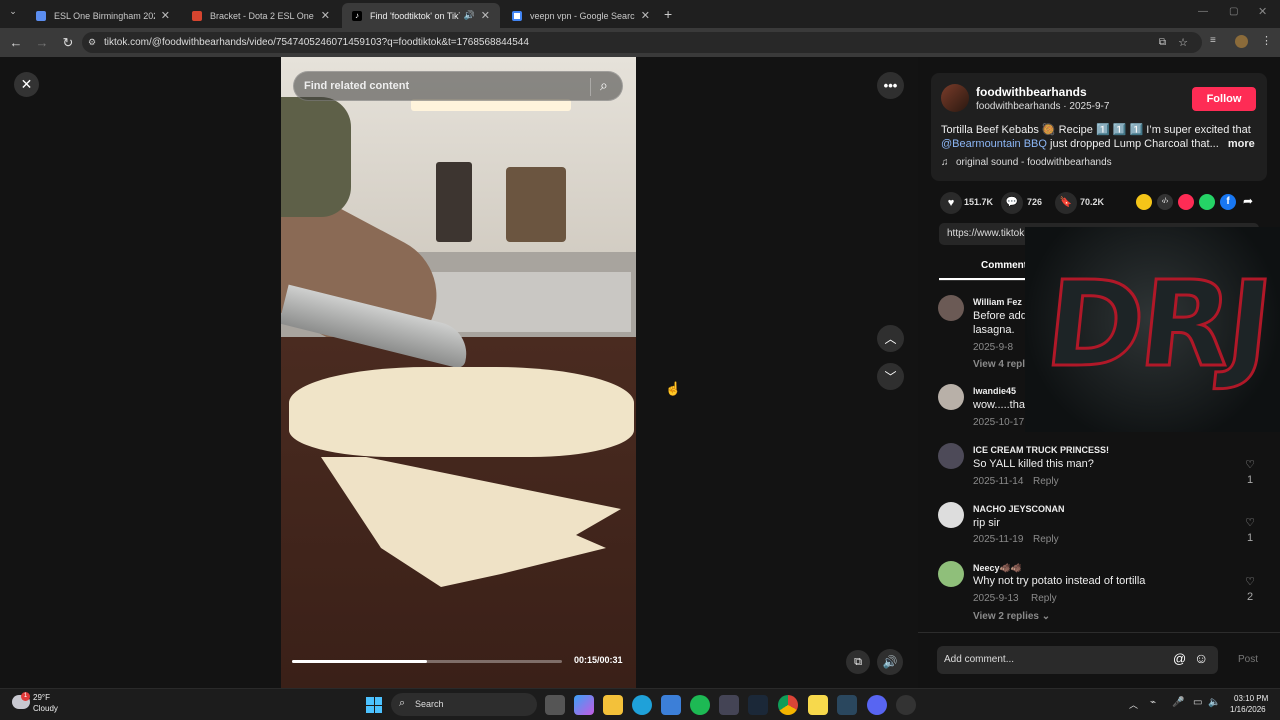 This screenshot has width=1280, height=720. Describe the element at coordinates (955, 98) in the screenshot. I see `author-avatar` at that location.